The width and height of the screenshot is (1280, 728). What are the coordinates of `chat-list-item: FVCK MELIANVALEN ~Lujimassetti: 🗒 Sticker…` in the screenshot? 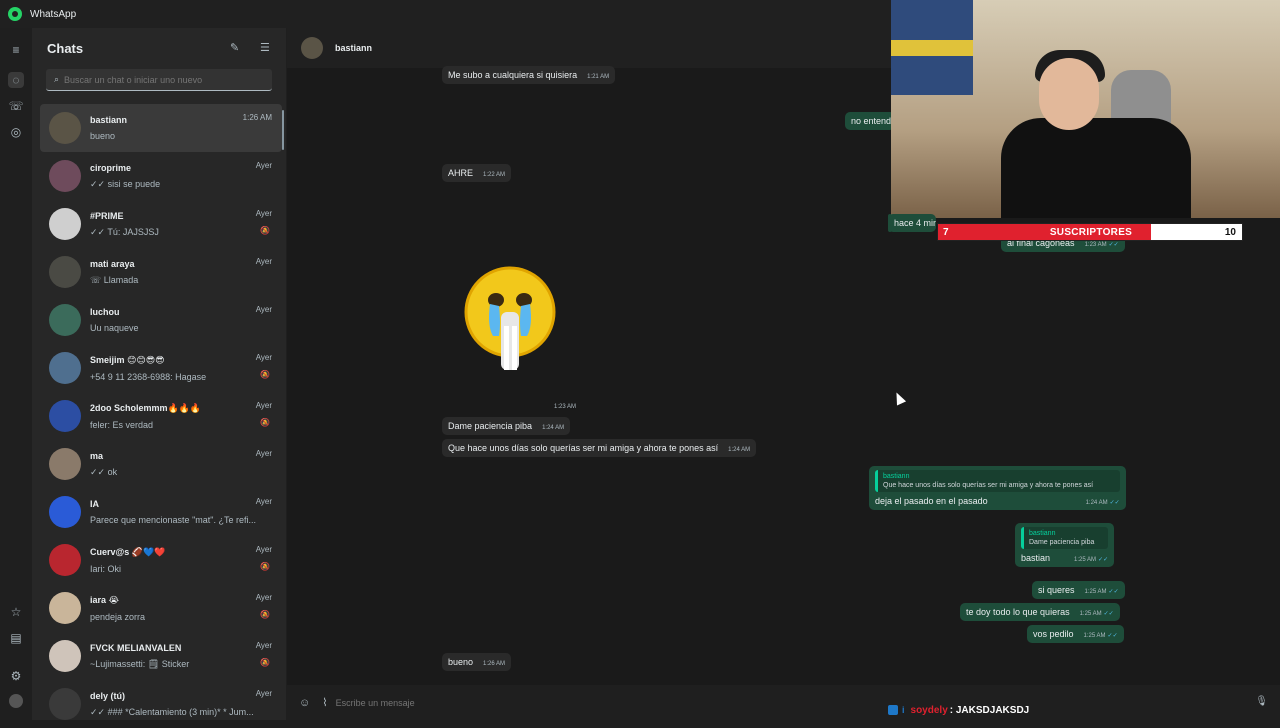 It's located at (161, 656).